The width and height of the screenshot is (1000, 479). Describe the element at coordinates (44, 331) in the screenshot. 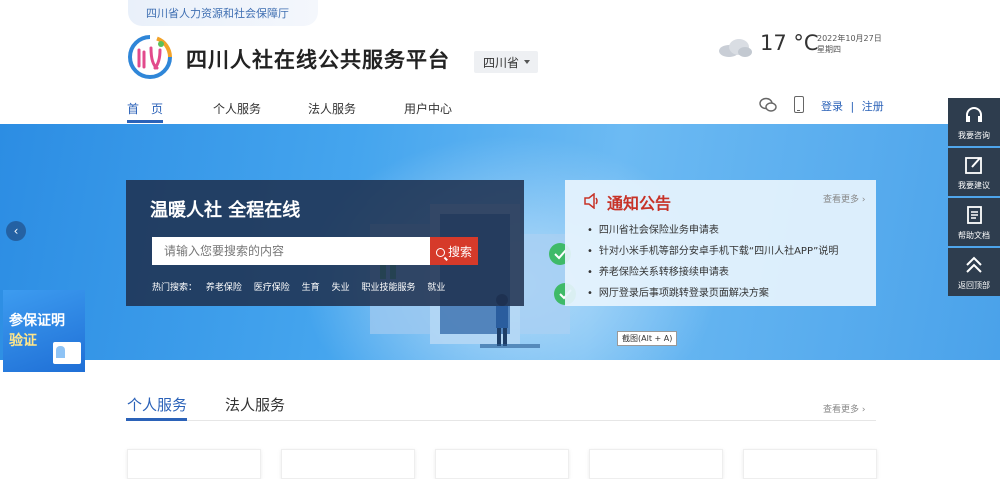

I see `insurance-cert-badge: 参保证明 验证` at that location.